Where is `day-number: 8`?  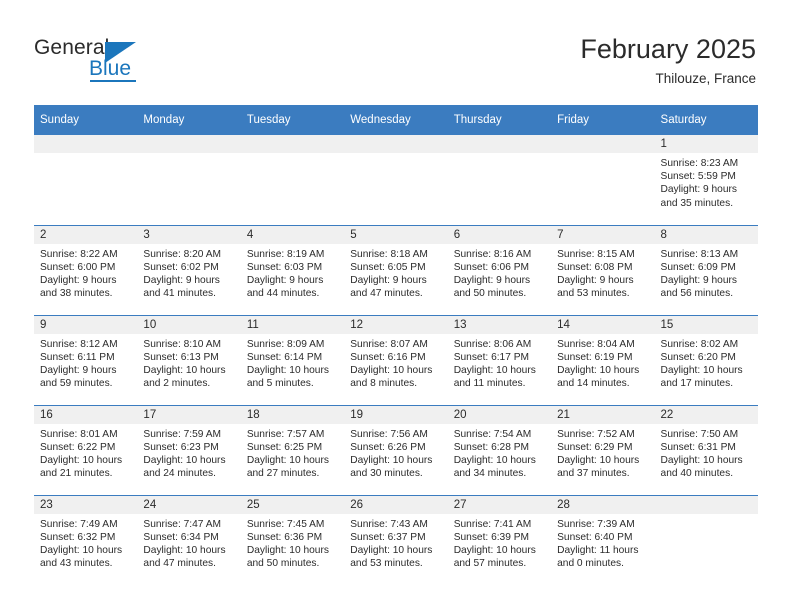
day-number: 8 is located at coordinates (706, 234).